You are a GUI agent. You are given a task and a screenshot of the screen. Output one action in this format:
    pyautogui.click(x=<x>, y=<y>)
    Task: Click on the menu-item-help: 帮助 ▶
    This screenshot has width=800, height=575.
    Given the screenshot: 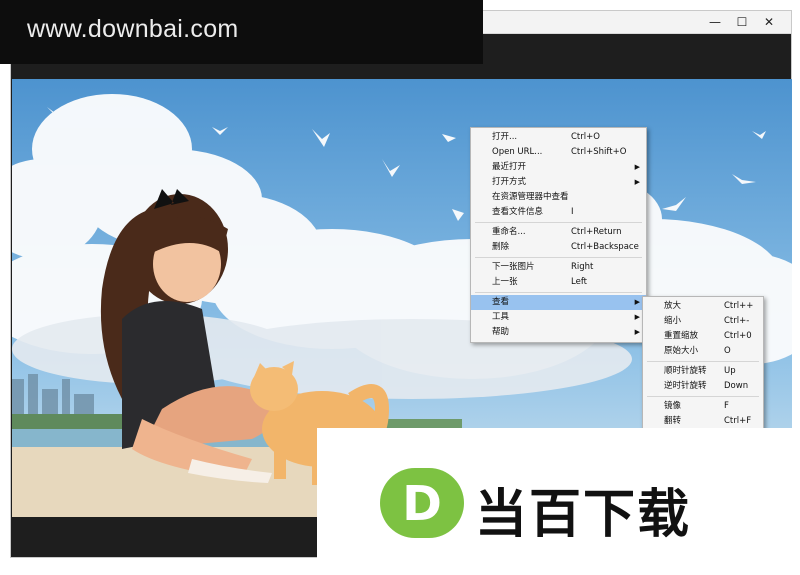 What is the action you would take?
    pyautogui.click(x=558, y=332)
    